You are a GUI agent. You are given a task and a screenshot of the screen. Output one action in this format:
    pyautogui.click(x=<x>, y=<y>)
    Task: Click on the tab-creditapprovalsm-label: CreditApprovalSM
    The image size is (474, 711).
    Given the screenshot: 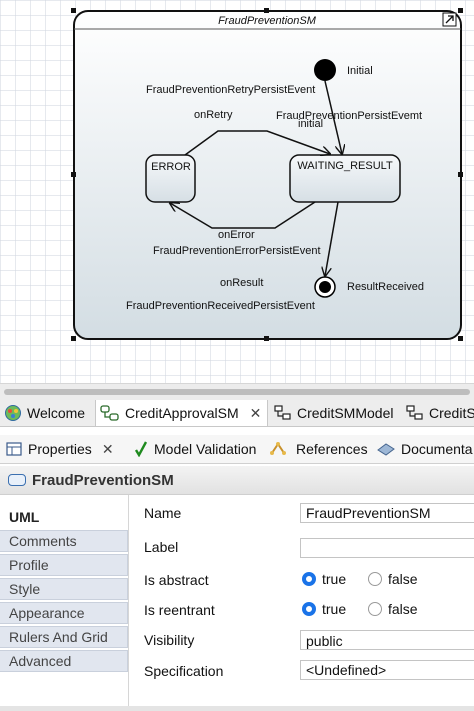 What is the action you would take?
    pyautogui.click(x=182, y=413)
    